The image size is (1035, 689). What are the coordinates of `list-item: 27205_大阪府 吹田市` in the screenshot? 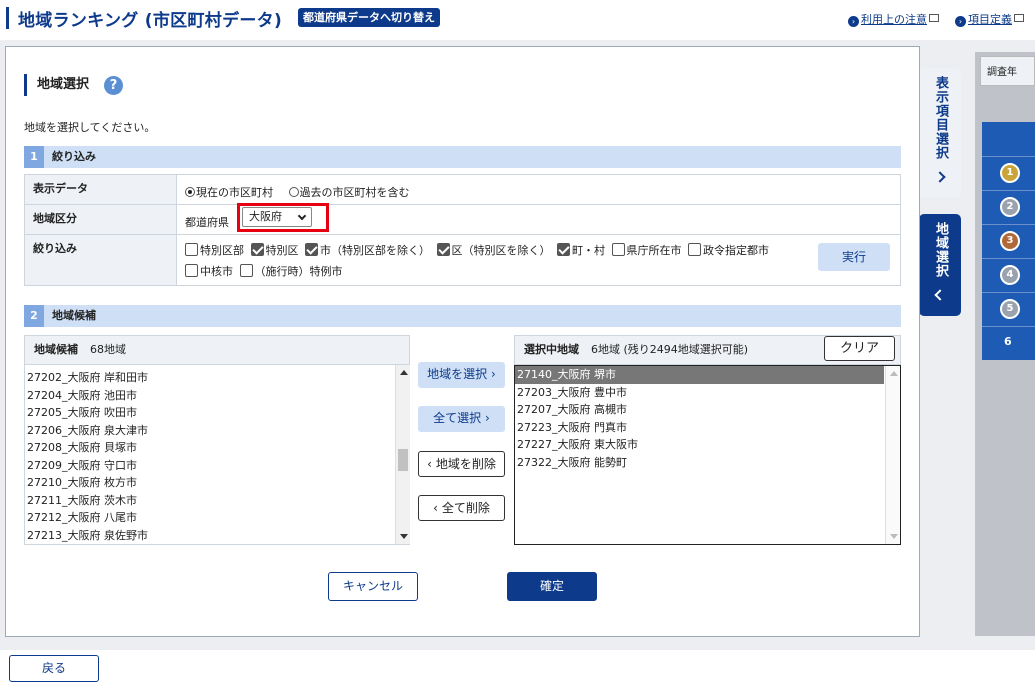 It's located at (217, 413).